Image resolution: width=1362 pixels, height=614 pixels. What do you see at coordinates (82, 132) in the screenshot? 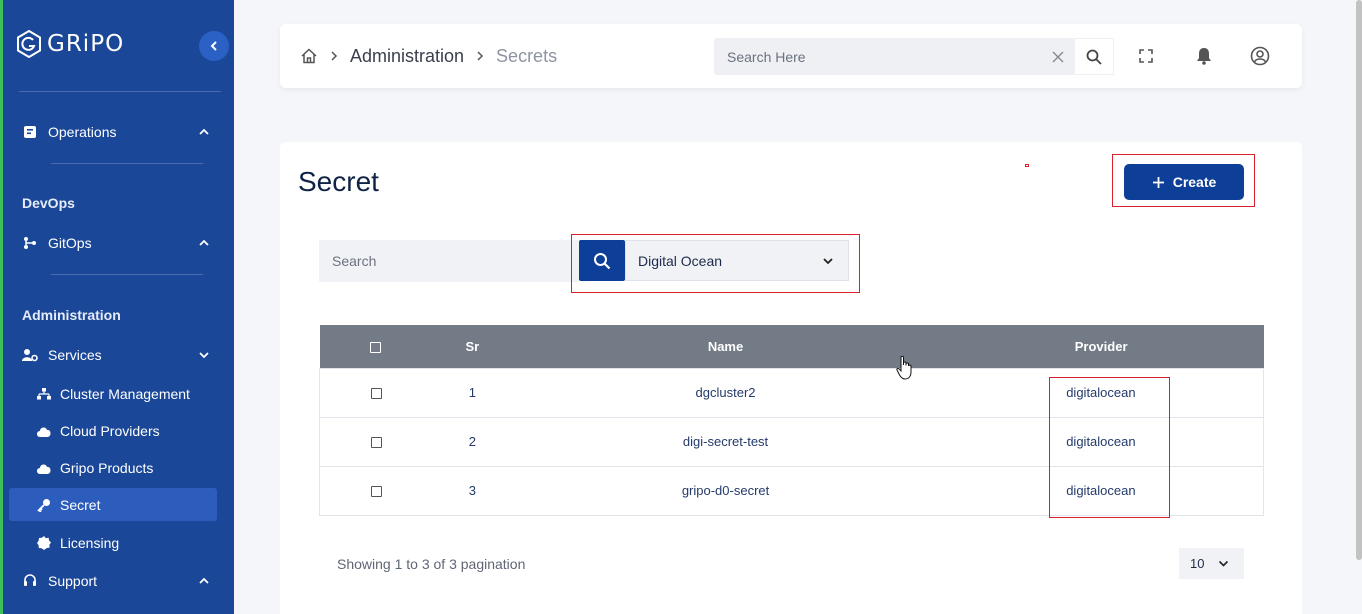
I see `sidebar-item-label: Operations` at bounding box center [82, 132].